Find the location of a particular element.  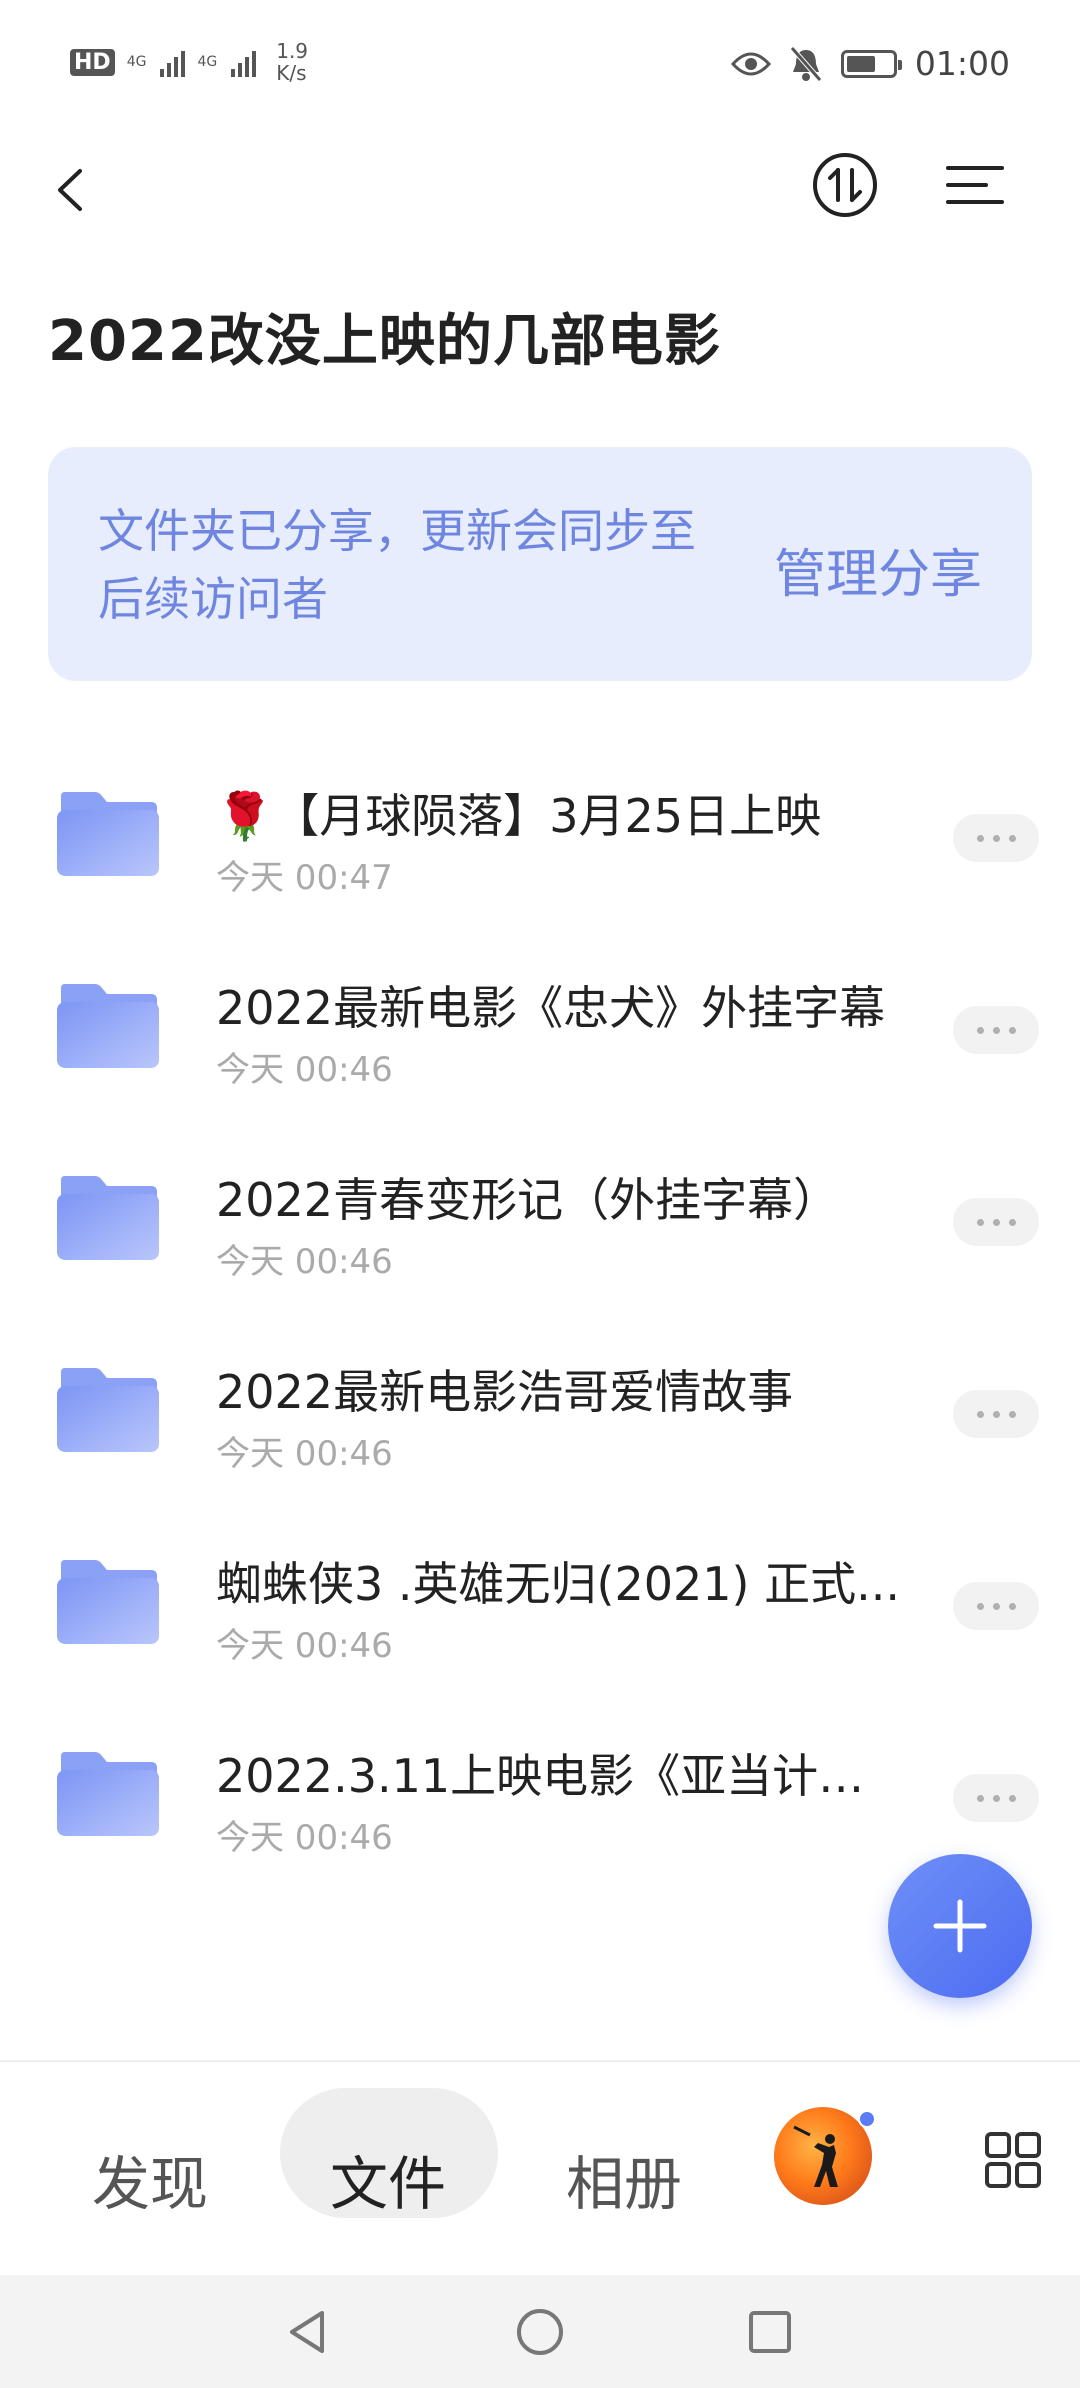

file-list-item-1: 🌹【月球陨落】3月25日上映 今天 00:47 is located at coordinates (540, 836).